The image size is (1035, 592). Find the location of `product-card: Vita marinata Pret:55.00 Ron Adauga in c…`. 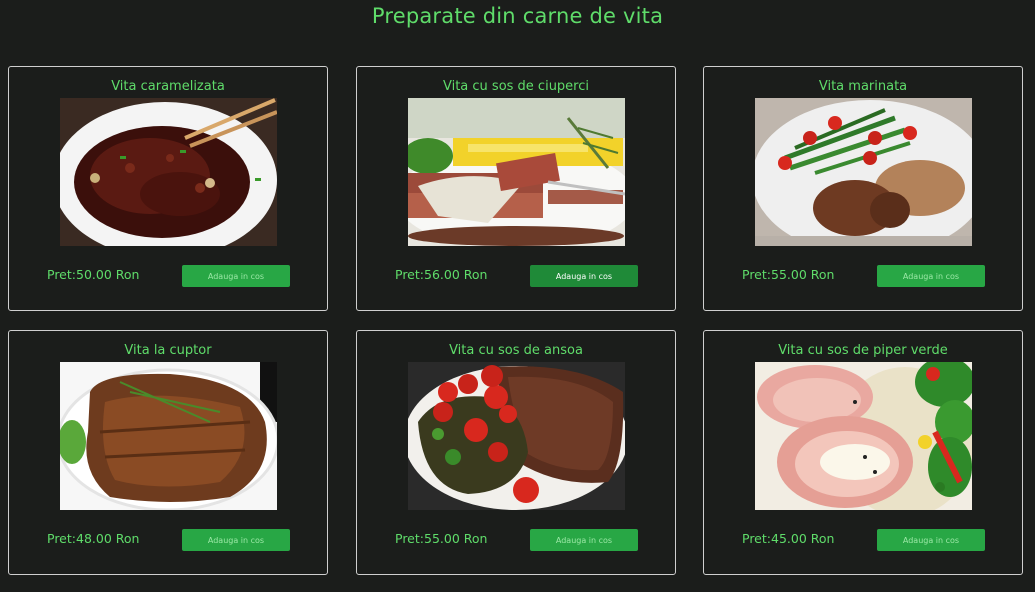

product-card: Vita marinata Pret:55.00 Ron Adauga in c… is located at coordinates (863, 188).